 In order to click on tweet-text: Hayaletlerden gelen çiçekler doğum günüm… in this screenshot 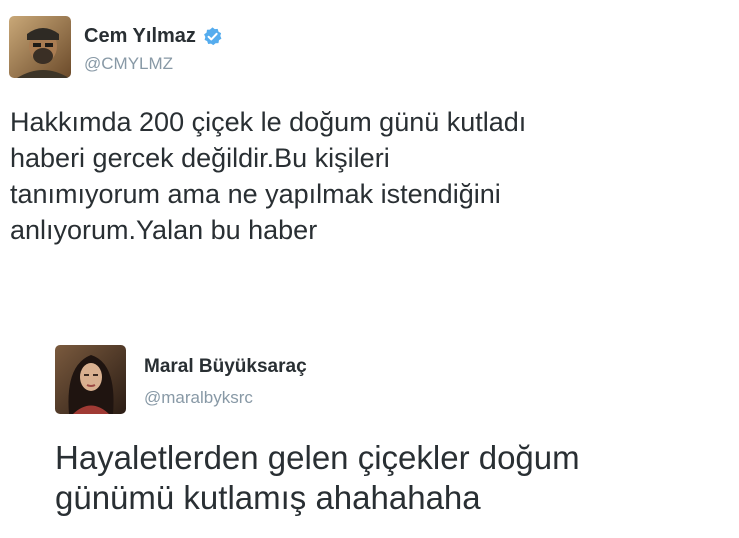, I will do `click(317, 478)`.